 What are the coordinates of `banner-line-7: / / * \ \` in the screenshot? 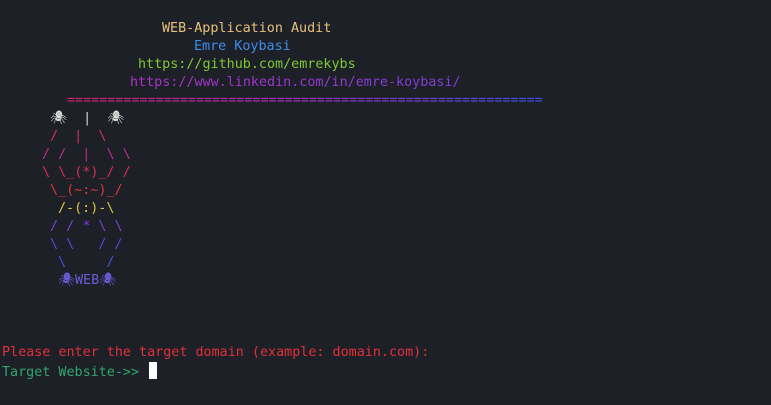 It's located at (86, 226).